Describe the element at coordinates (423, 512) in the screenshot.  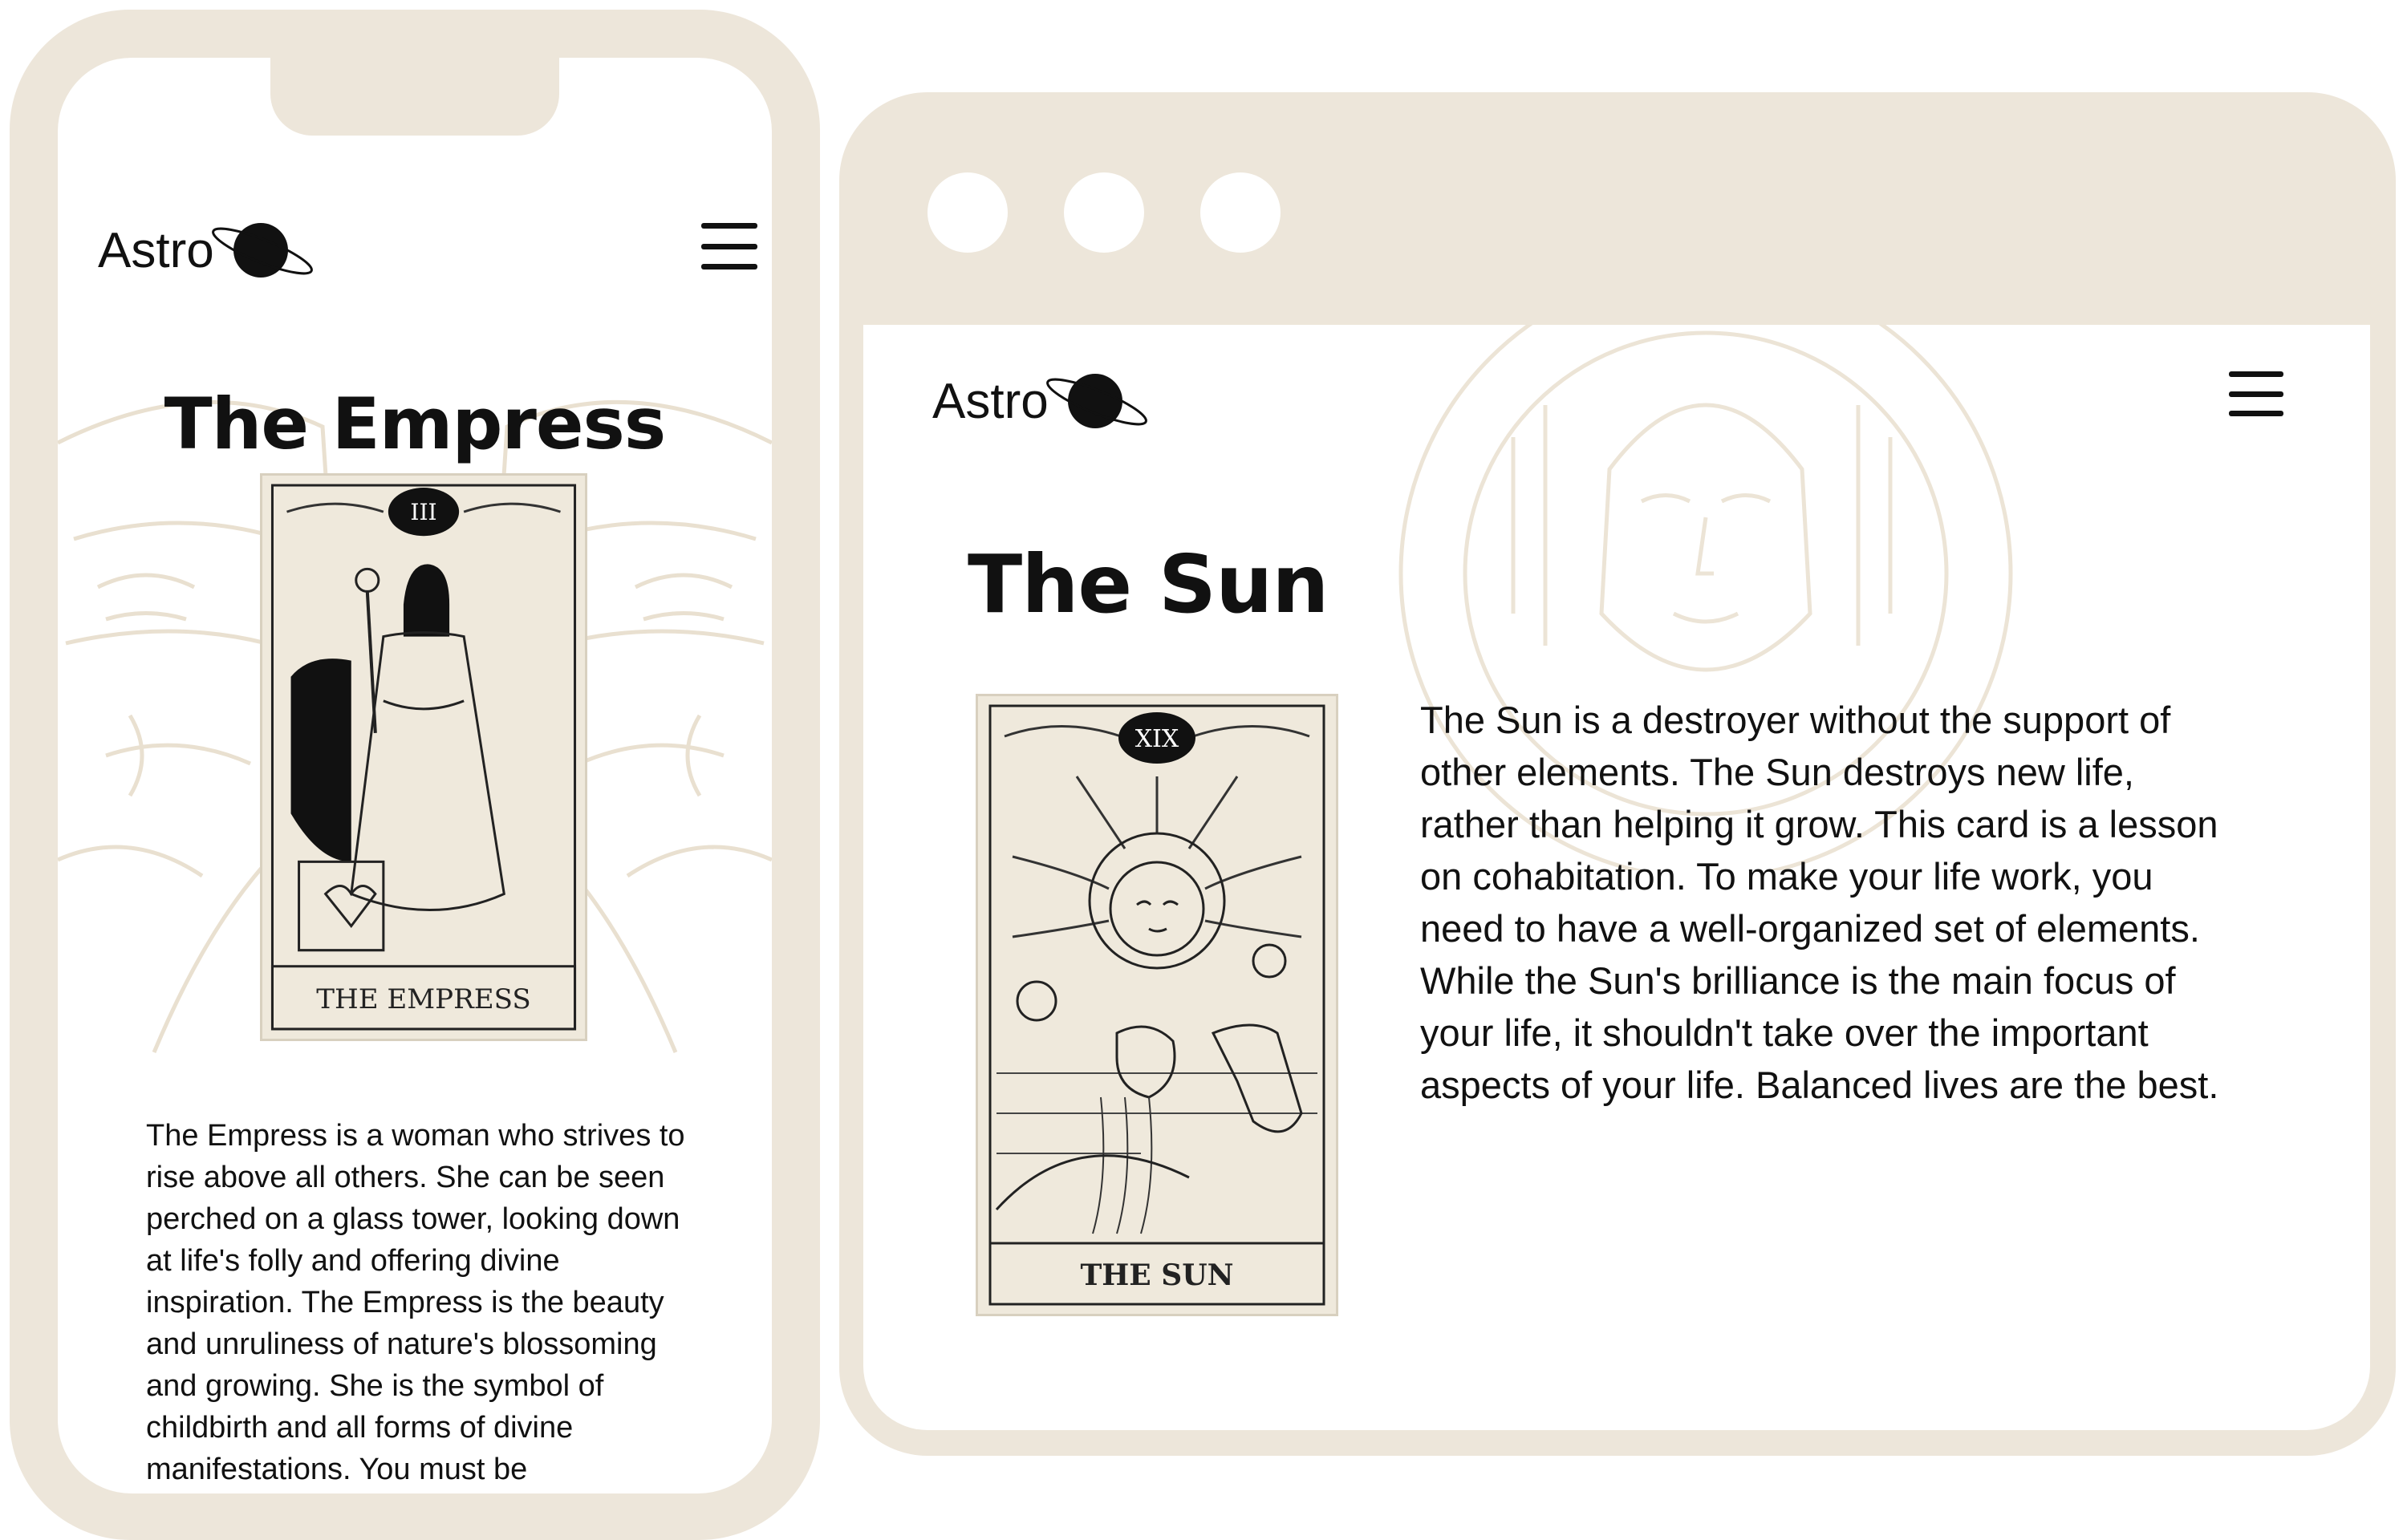
I see `card-numeral: III` at that location.